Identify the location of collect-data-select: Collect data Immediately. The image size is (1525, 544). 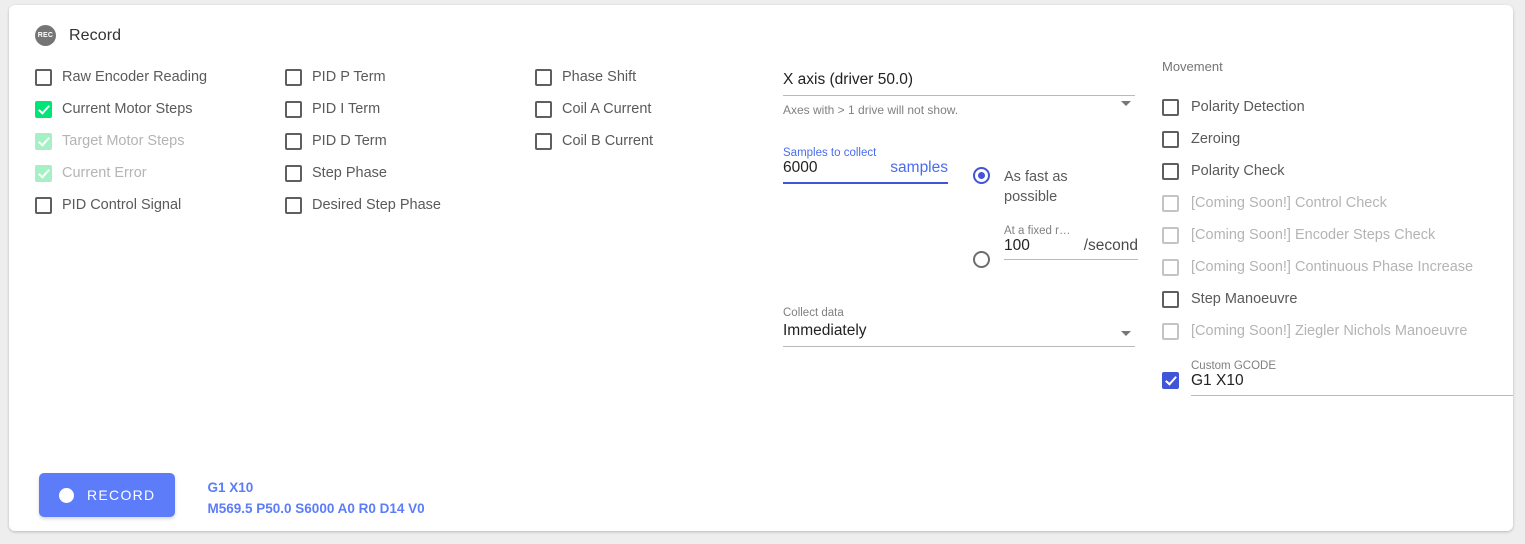
(959, 327).